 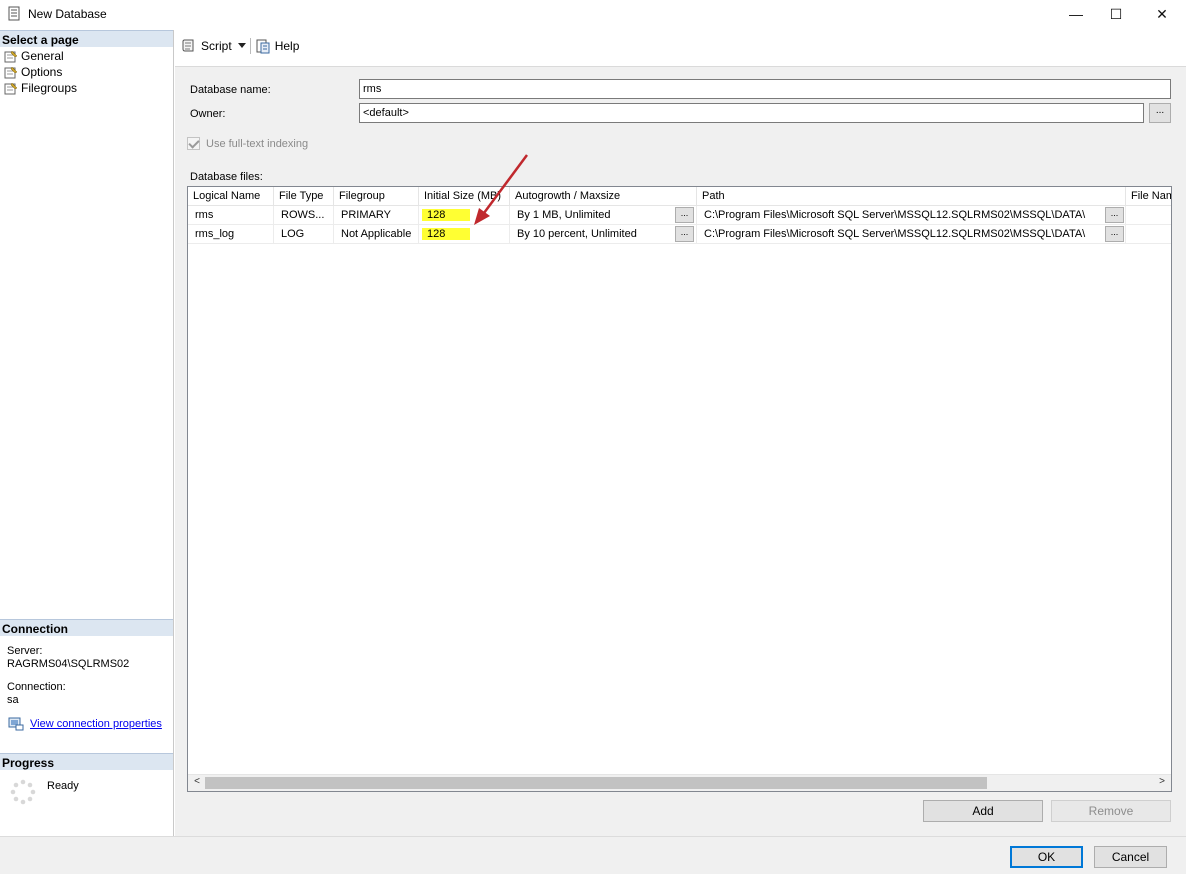 What do you see at coordinates (911, 196) in the screenshot?
I see `column-header-path: Path` at bounding box center [911, 196].